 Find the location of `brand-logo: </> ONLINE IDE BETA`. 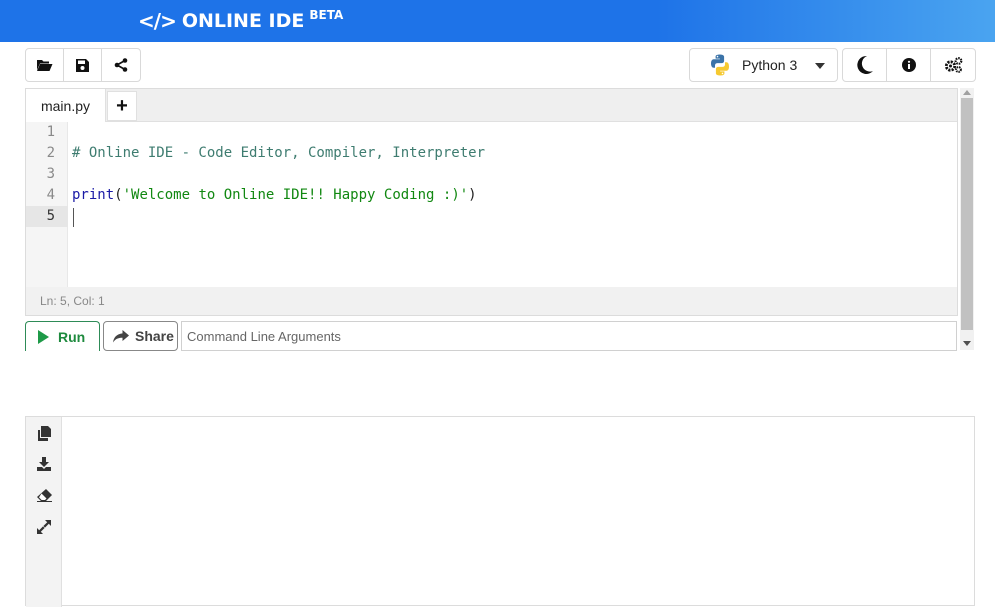

brand-logo: </> ONLINE IDE BETA is located at coordinates (240, 21).